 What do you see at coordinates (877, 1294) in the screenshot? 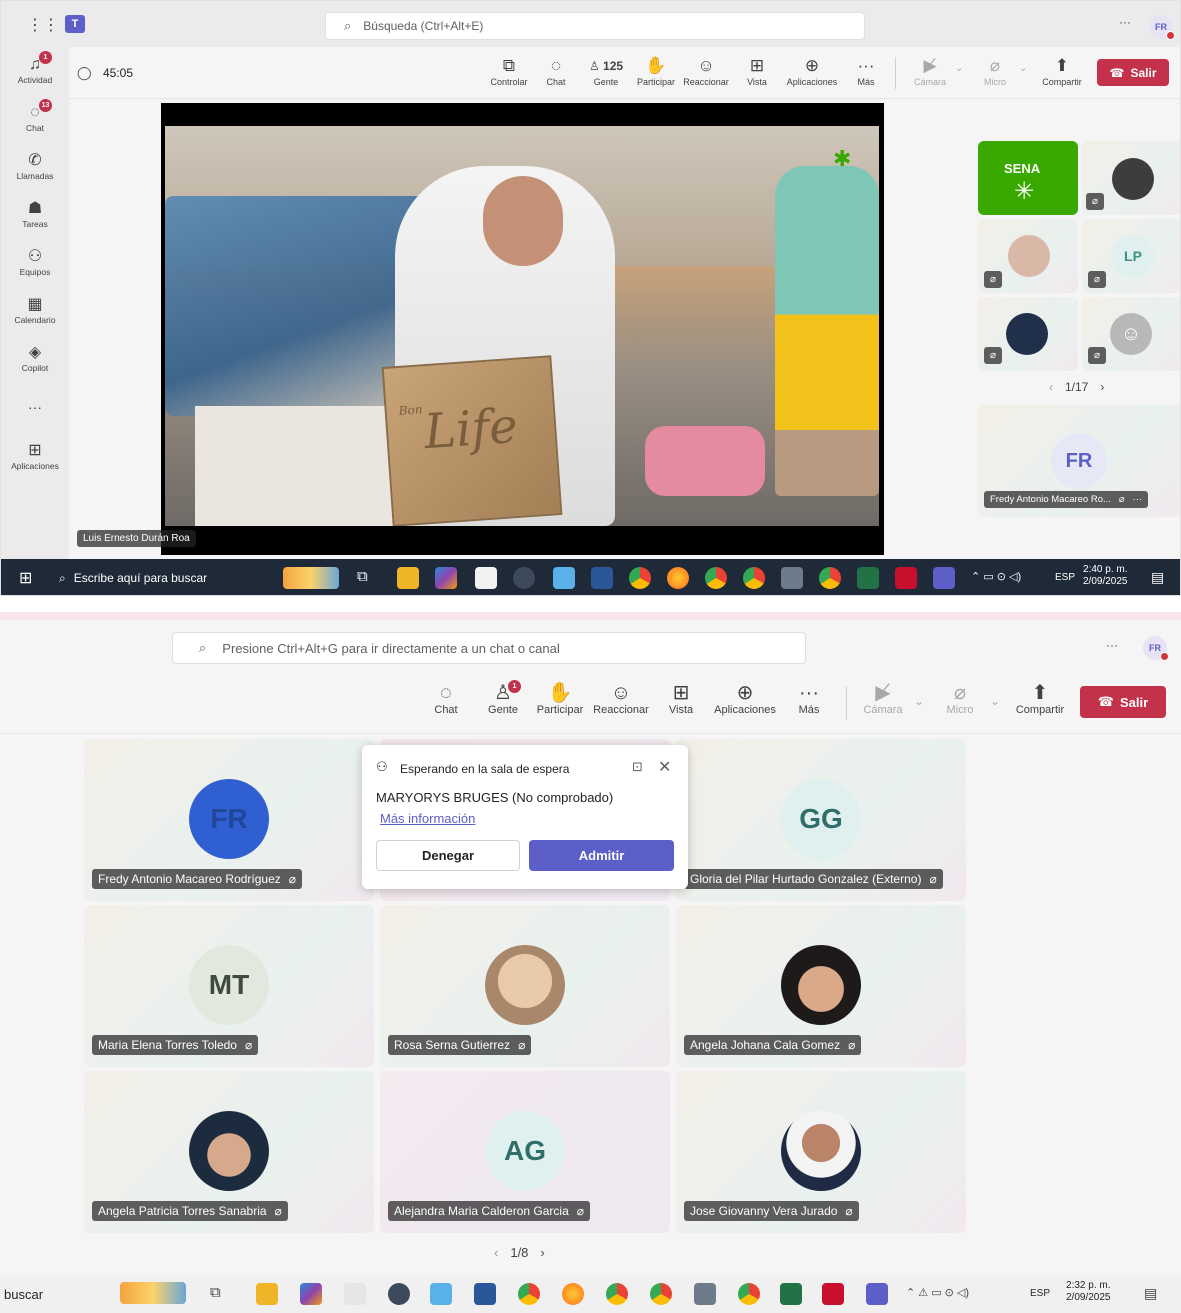
I see `teams-app-icon` at bounding box center [877, 1294].